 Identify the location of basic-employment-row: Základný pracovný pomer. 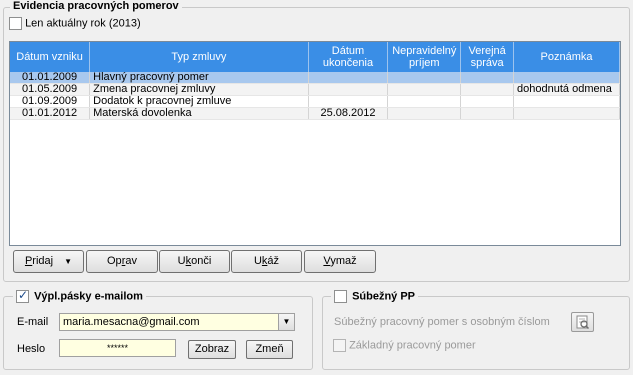
(404, 345).